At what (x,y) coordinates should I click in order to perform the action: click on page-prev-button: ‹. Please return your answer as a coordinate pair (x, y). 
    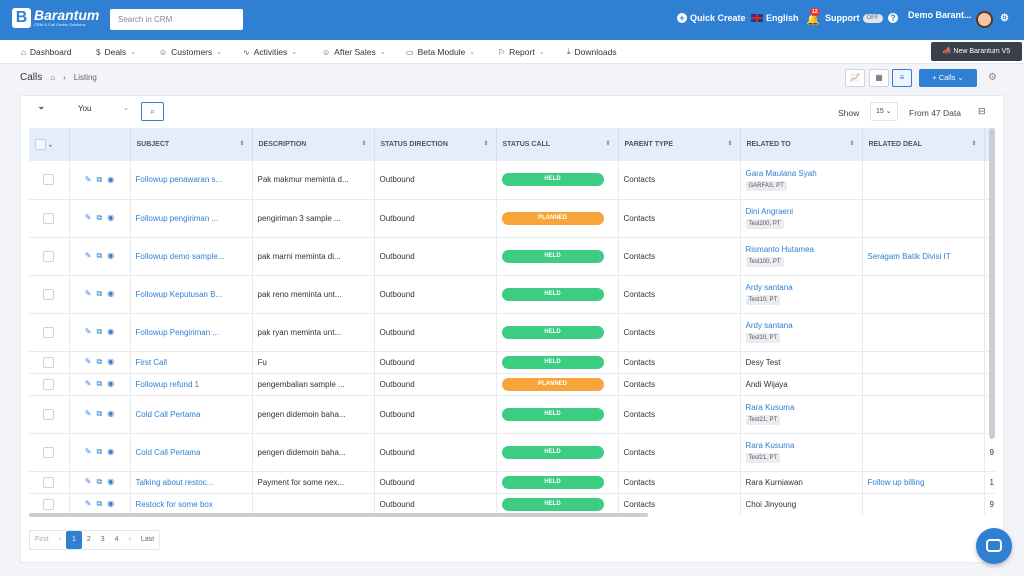
    Looking at the image, I should click on (60, 540).